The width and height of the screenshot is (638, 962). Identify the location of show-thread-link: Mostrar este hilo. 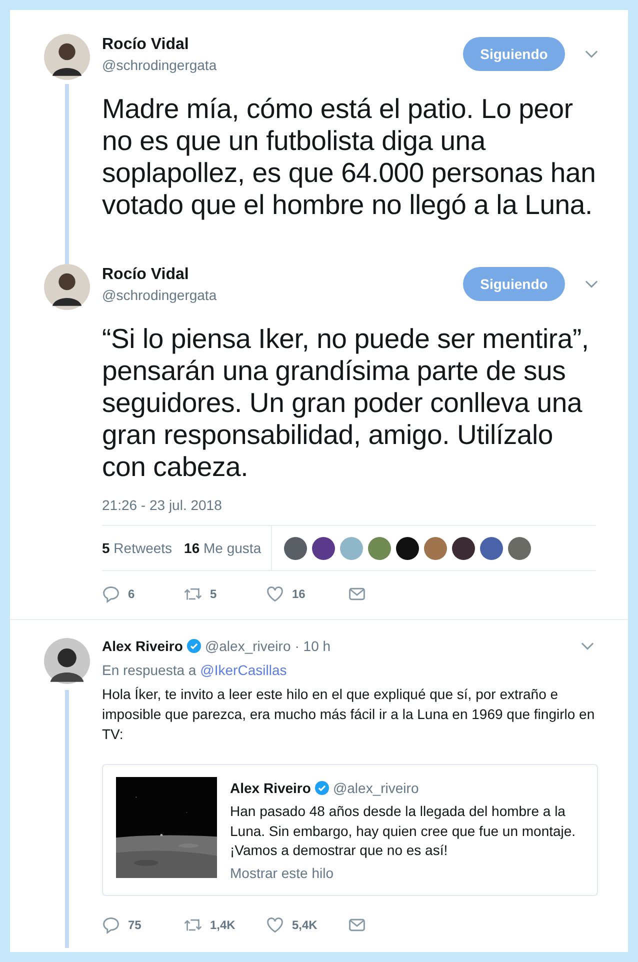
(282, 872).